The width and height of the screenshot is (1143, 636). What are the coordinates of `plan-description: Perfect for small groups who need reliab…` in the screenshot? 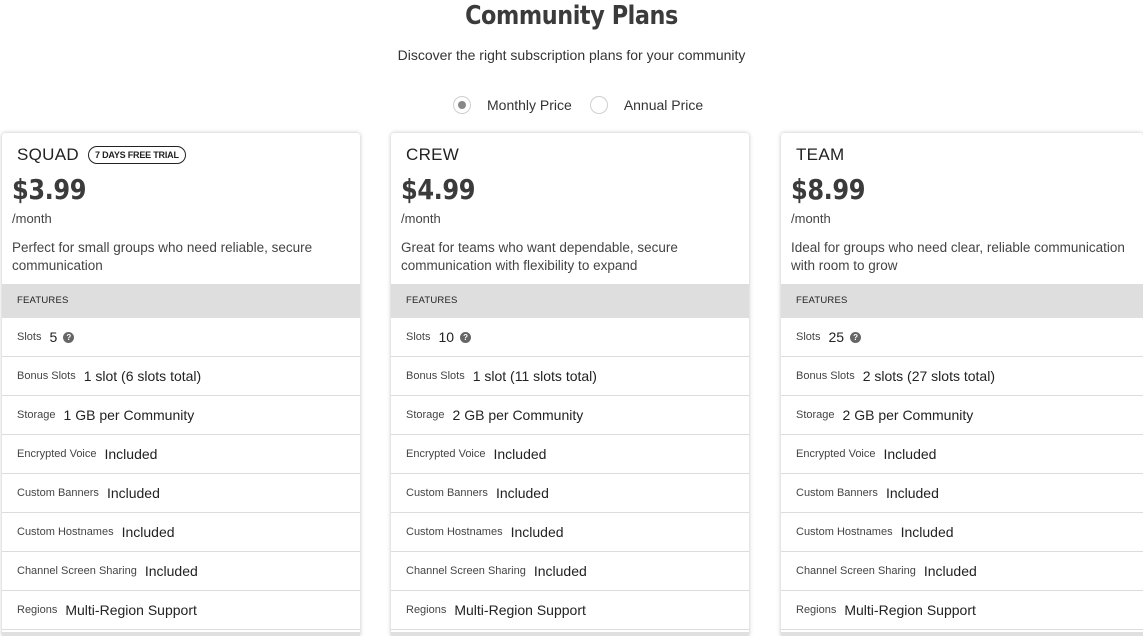 It's located at (162, 256).